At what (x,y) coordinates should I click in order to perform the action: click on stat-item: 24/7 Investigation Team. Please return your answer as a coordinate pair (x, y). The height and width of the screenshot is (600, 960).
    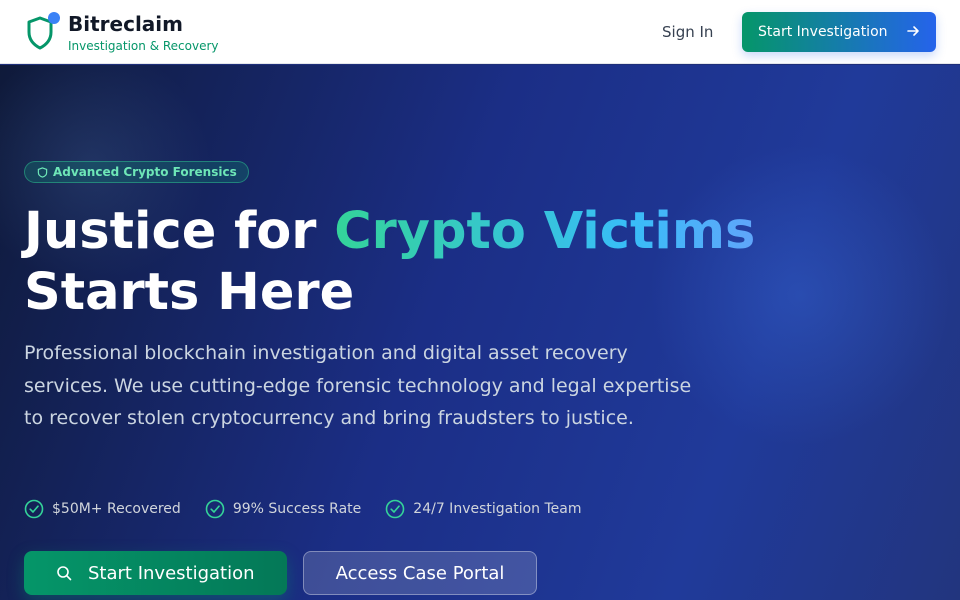
    Looking at the image, I should click on (483, 509).